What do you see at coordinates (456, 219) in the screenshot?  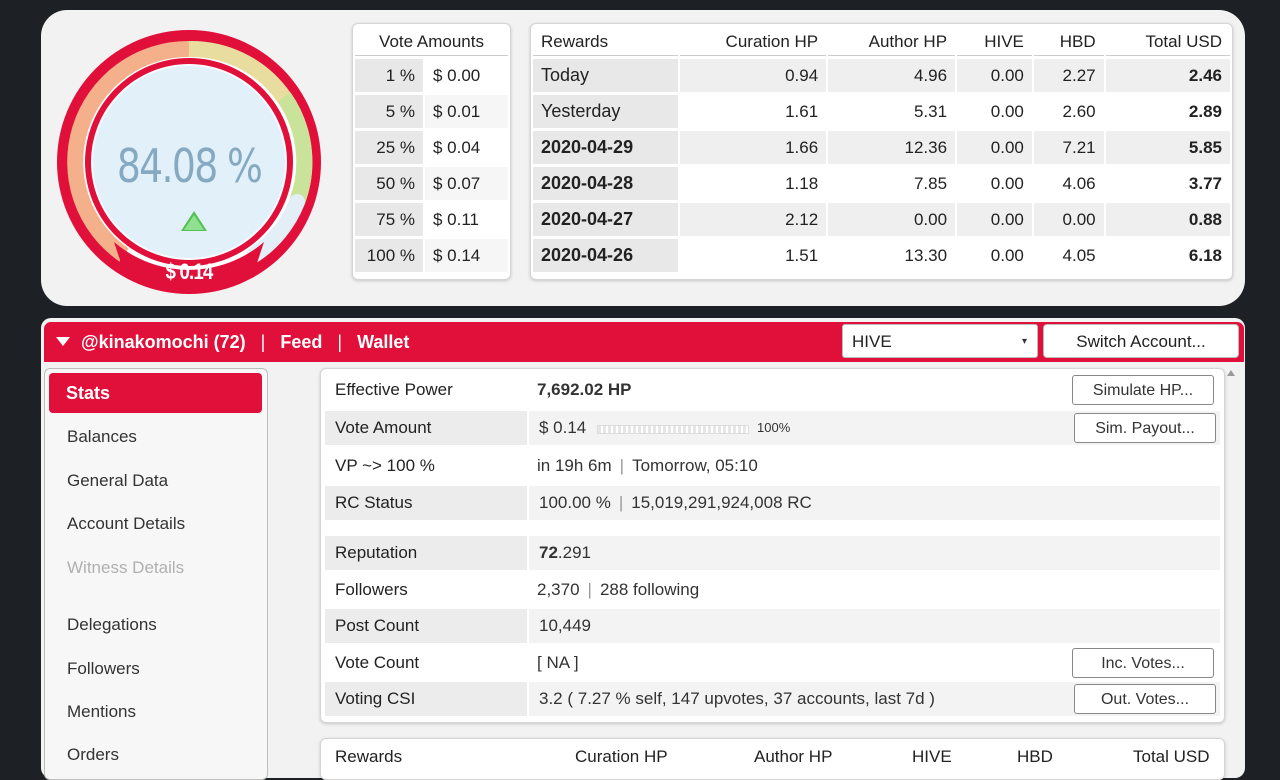 I see `vote-amount: $ 0.11` at bounding box center [456, 219].